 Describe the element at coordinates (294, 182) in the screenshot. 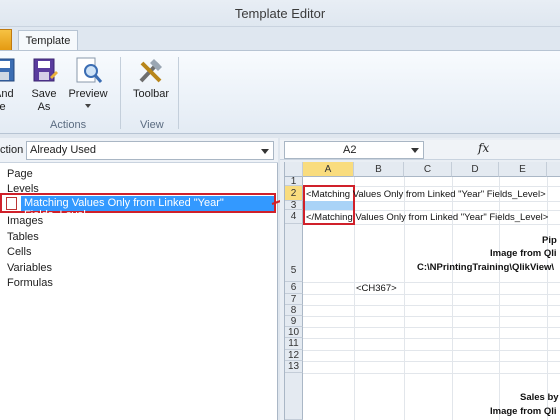

I see `row-header: 1` at that location.